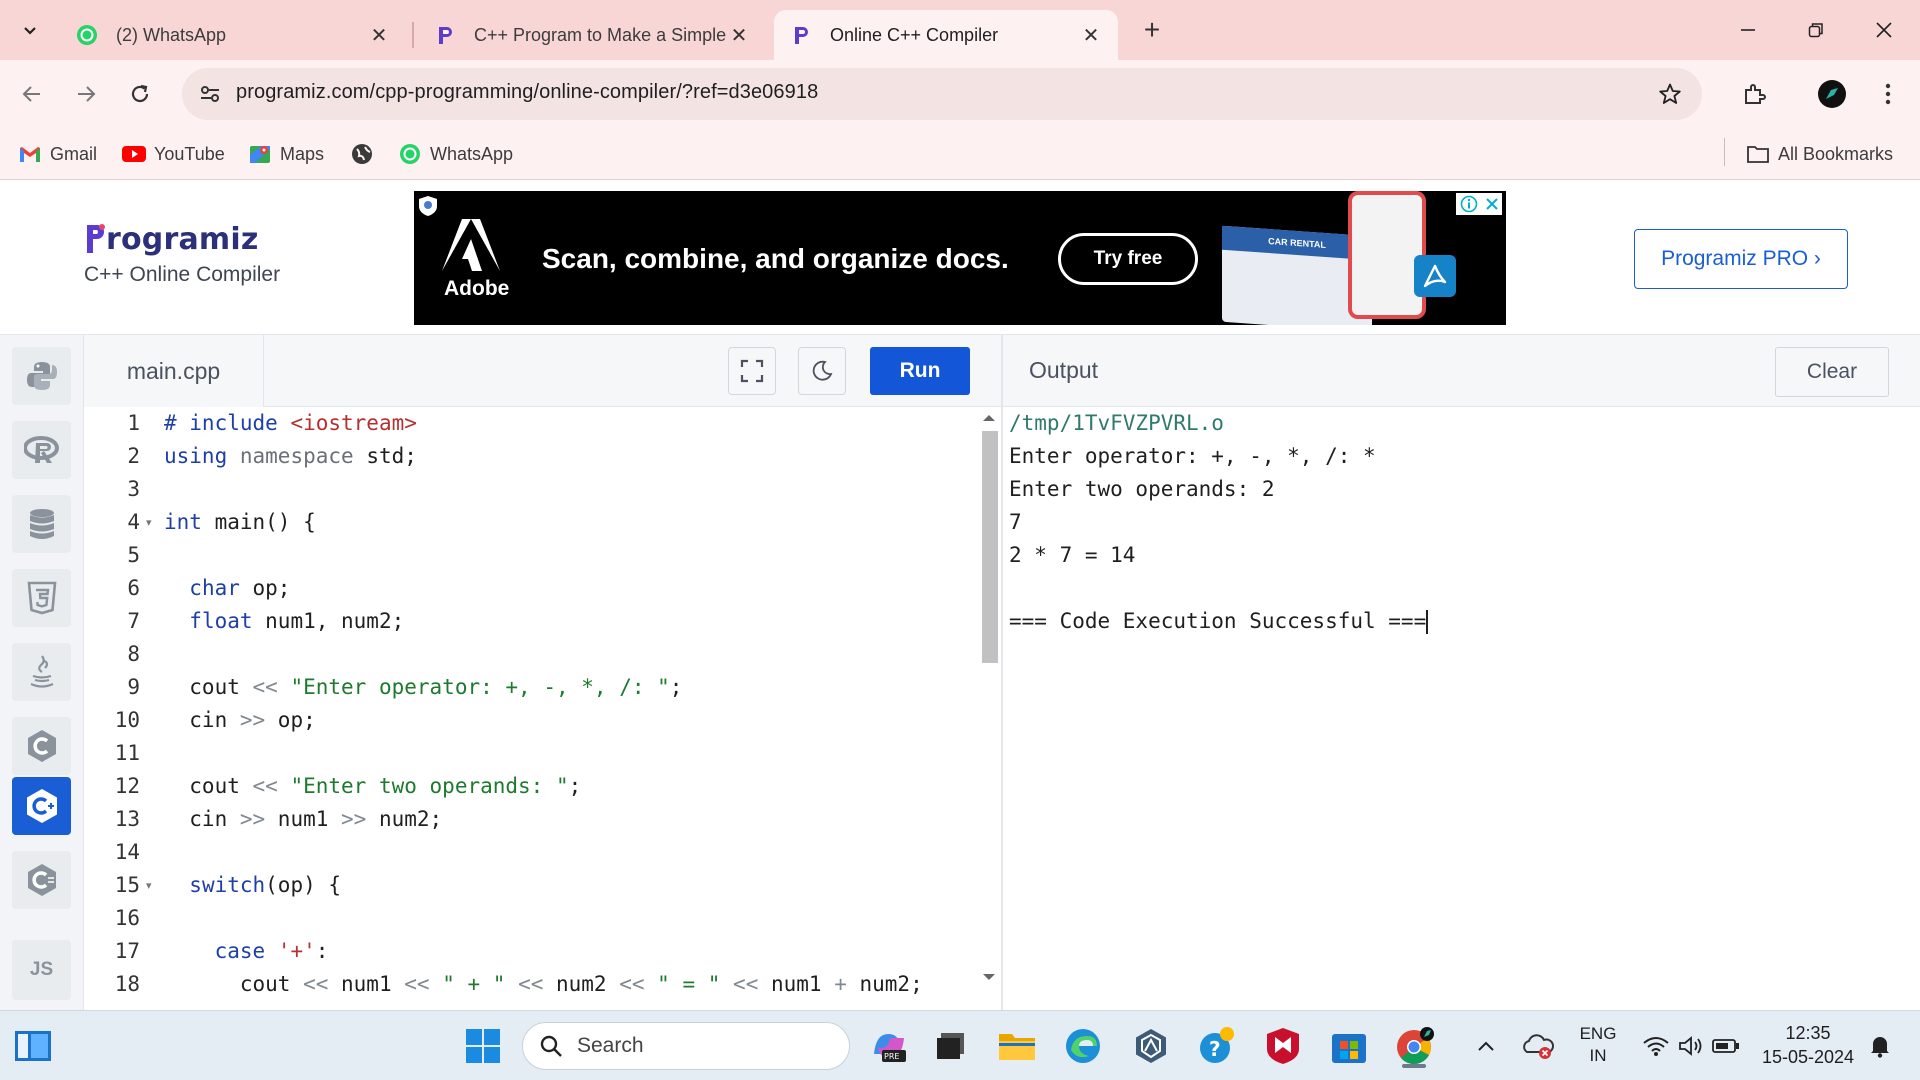 Image resolution: width=1920 pixels, height=1080 pixels. Describe the element at coordinates (686, 1046) in the screenshot. I see `taskbar-search: Search` at that location.